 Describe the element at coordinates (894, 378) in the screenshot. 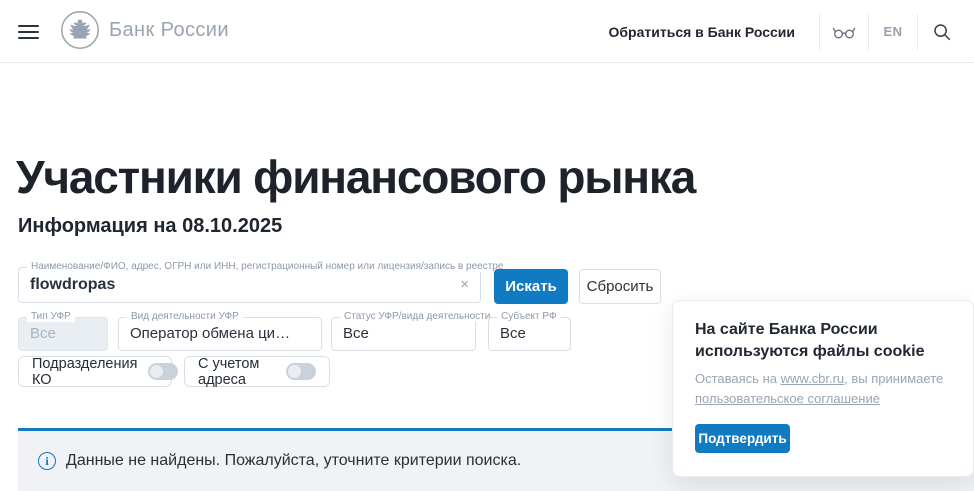

I see `cookie-text: , вы принимаете` at that location.